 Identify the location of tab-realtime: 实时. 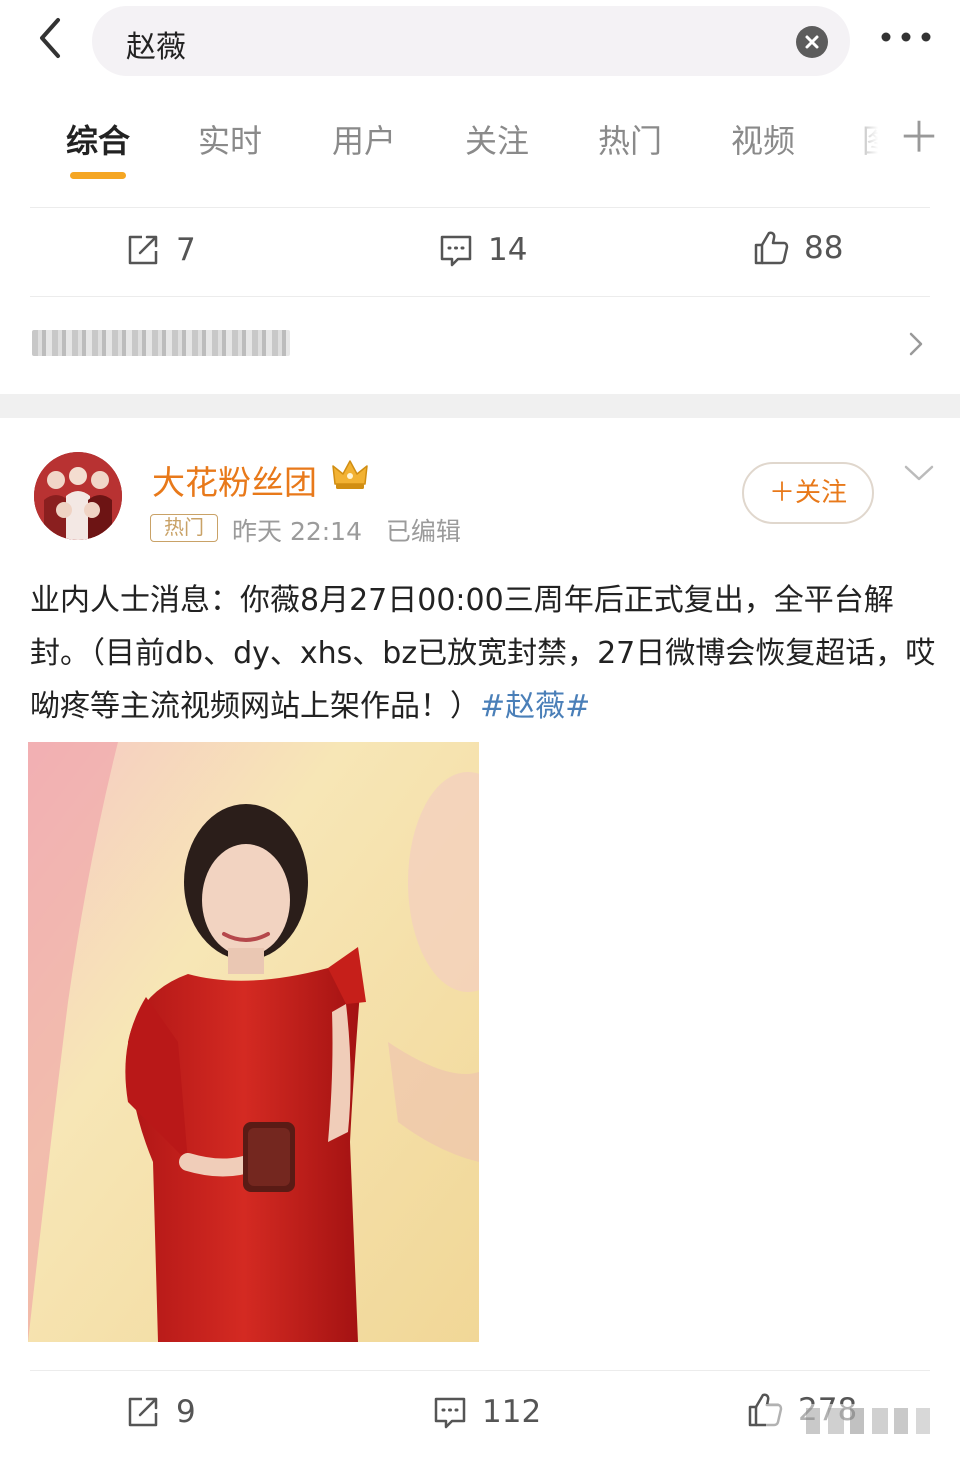
(230, 139).